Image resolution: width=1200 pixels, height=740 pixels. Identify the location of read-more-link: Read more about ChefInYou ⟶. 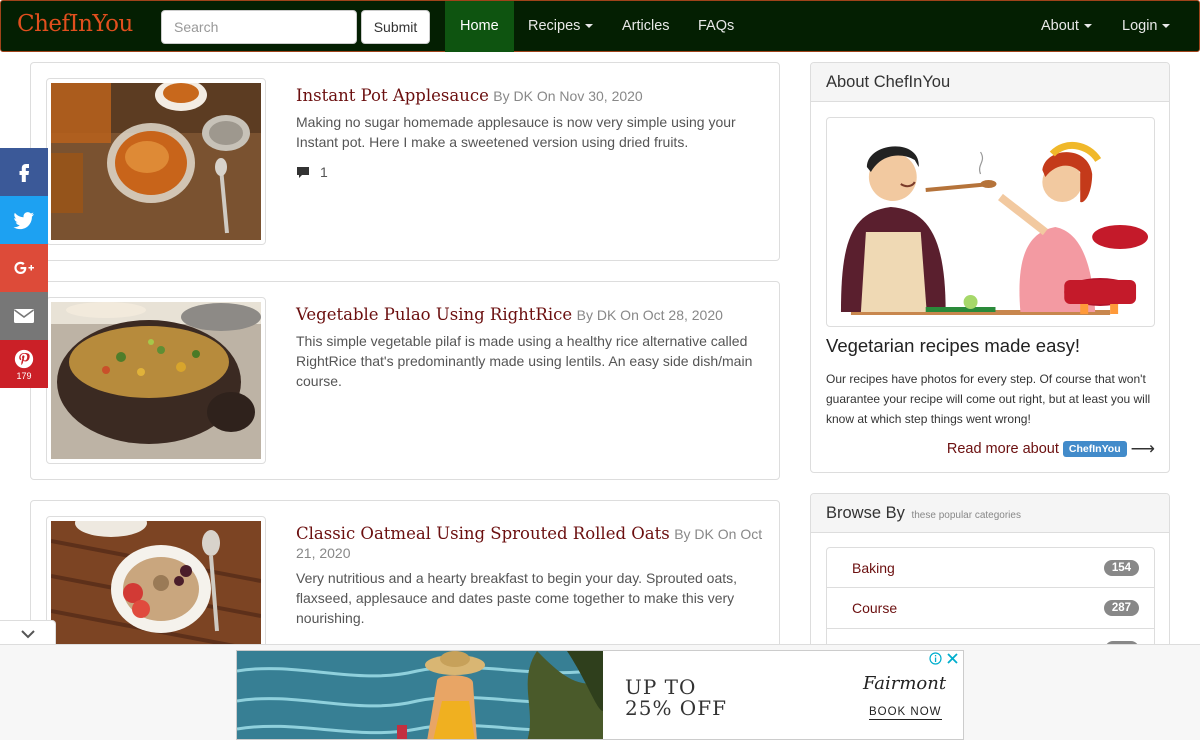
(1051, 449).